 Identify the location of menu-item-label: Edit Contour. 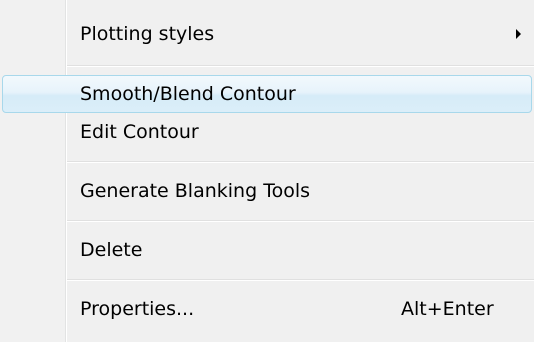
(139, 132).